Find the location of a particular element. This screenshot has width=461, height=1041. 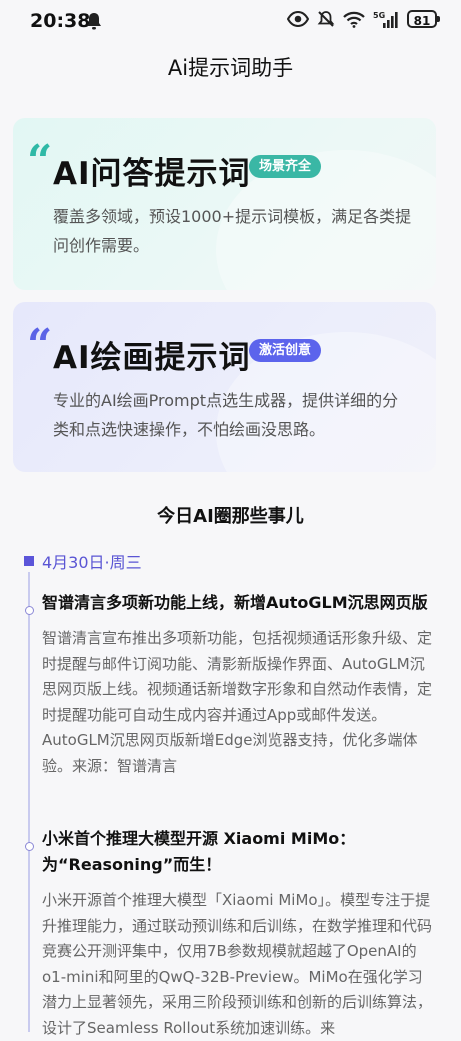

battery-level: 81 is located at coordinates (422, 21).